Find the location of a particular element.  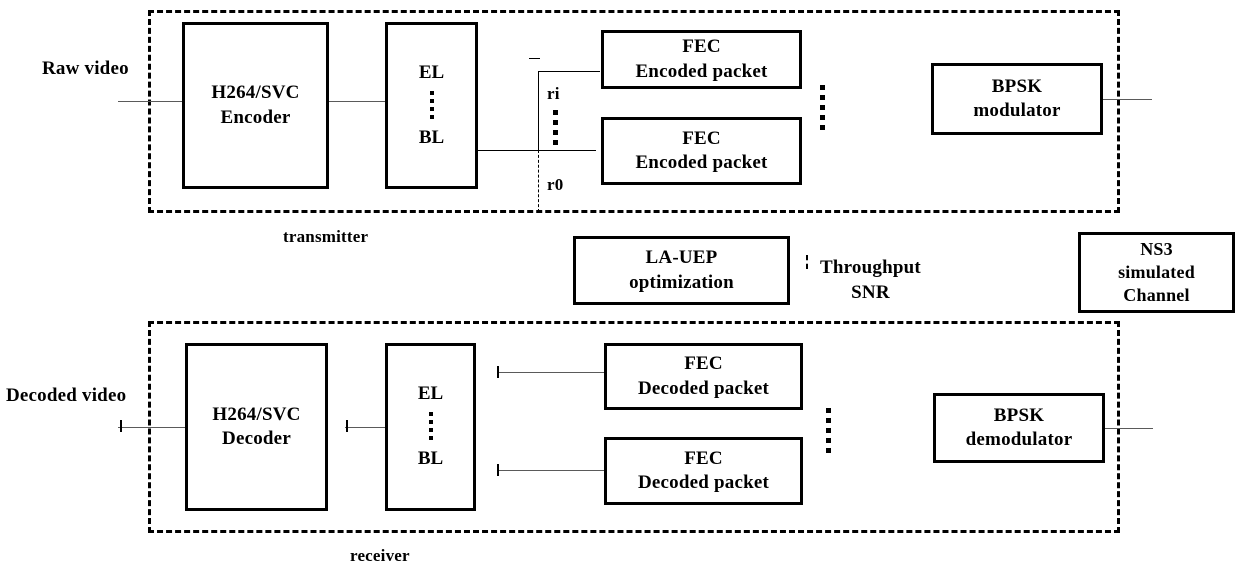

encoder-to-layers-line is located at coordinates (357, 101).